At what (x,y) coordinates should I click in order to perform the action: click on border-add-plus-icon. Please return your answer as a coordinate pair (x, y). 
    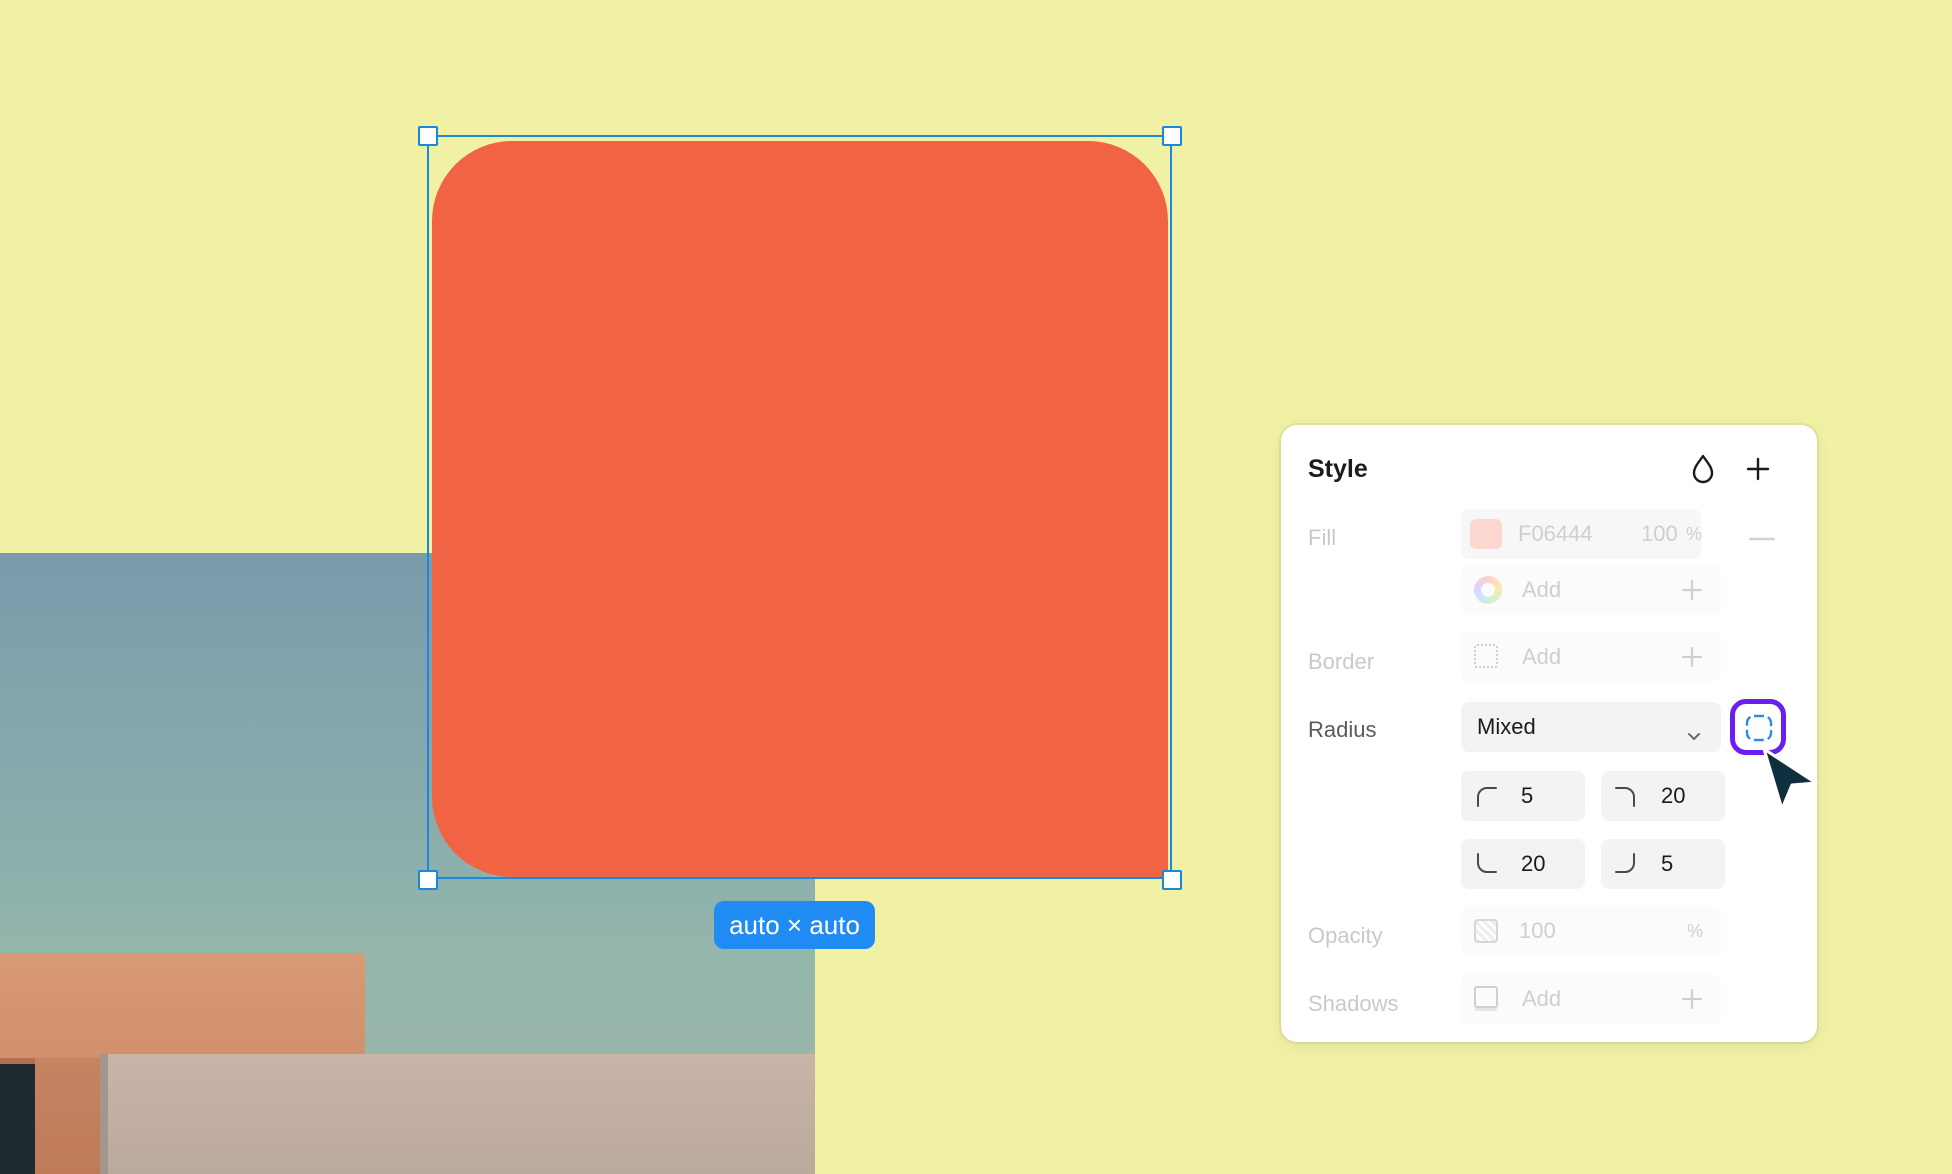
    Looking at the image, I should click on (1692, 659).